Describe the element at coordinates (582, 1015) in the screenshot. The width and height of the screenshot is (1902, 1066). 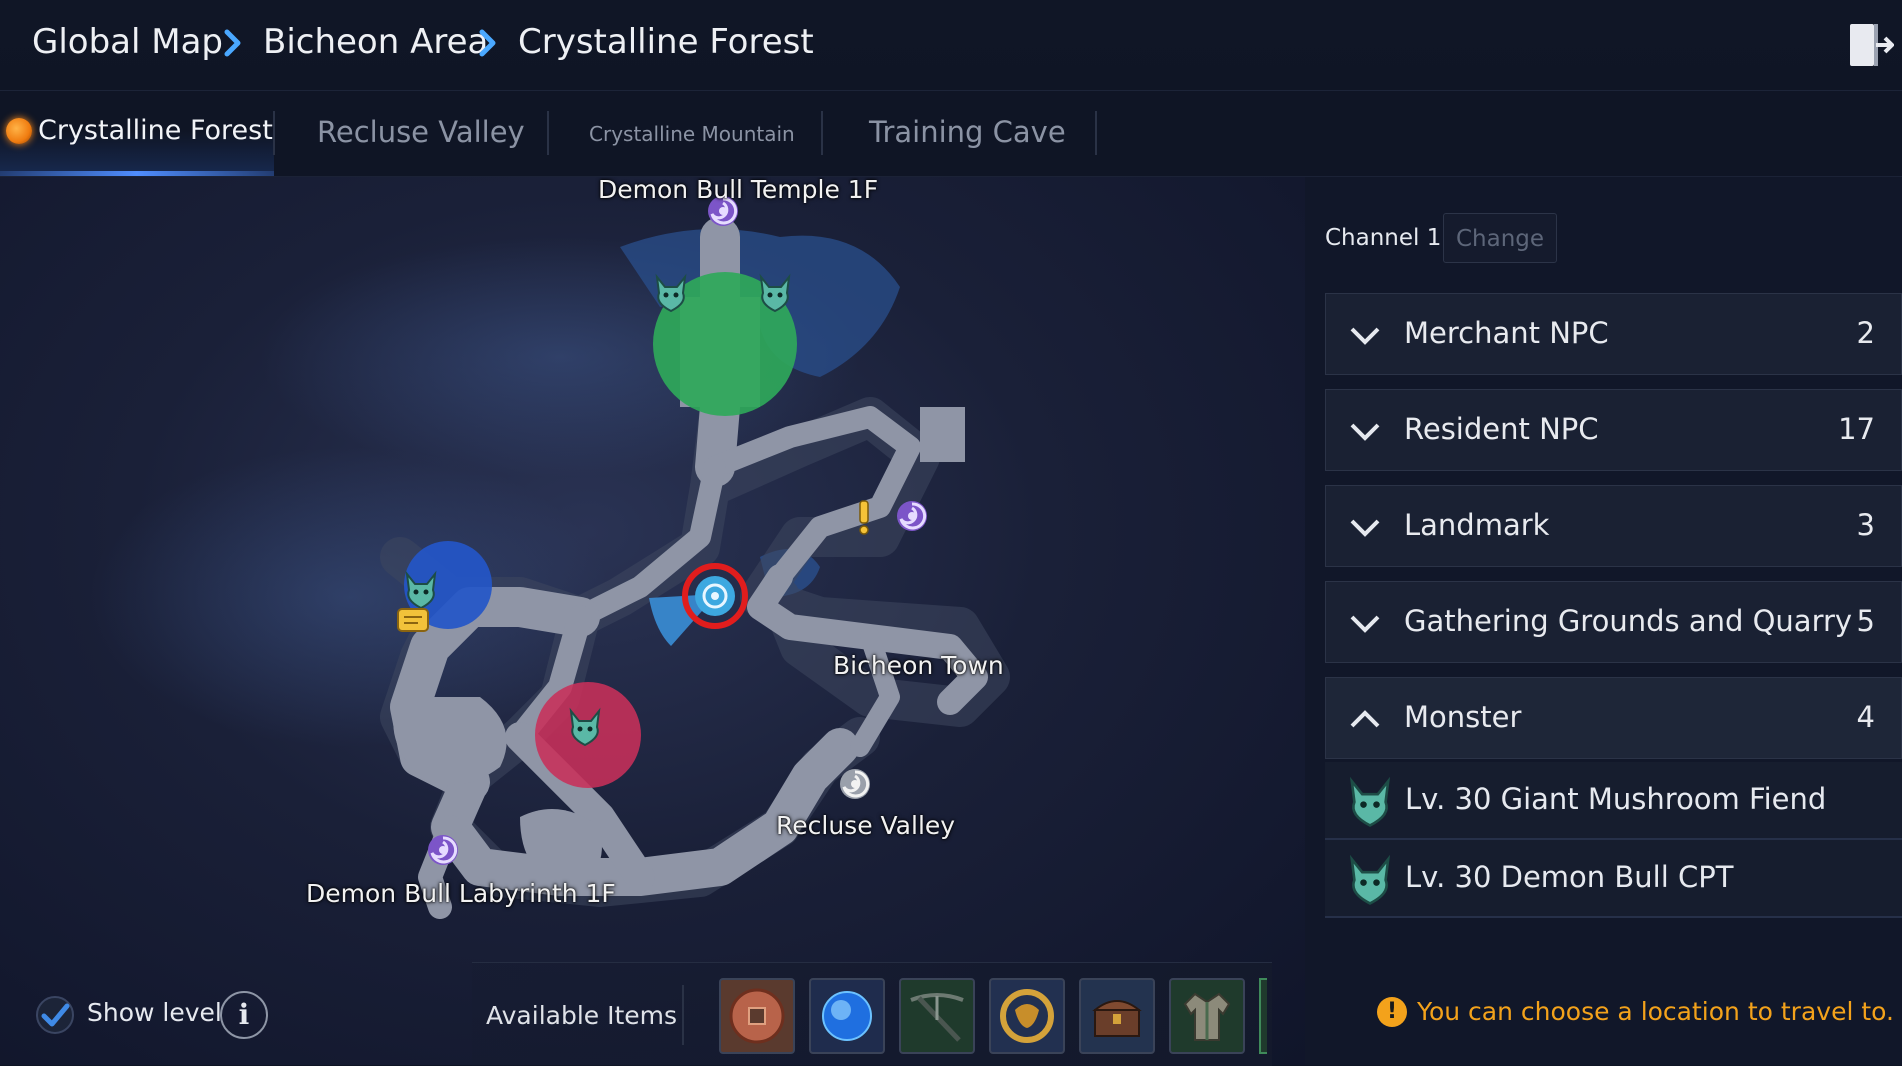
I see `available-items-label: Available Items` at that location.